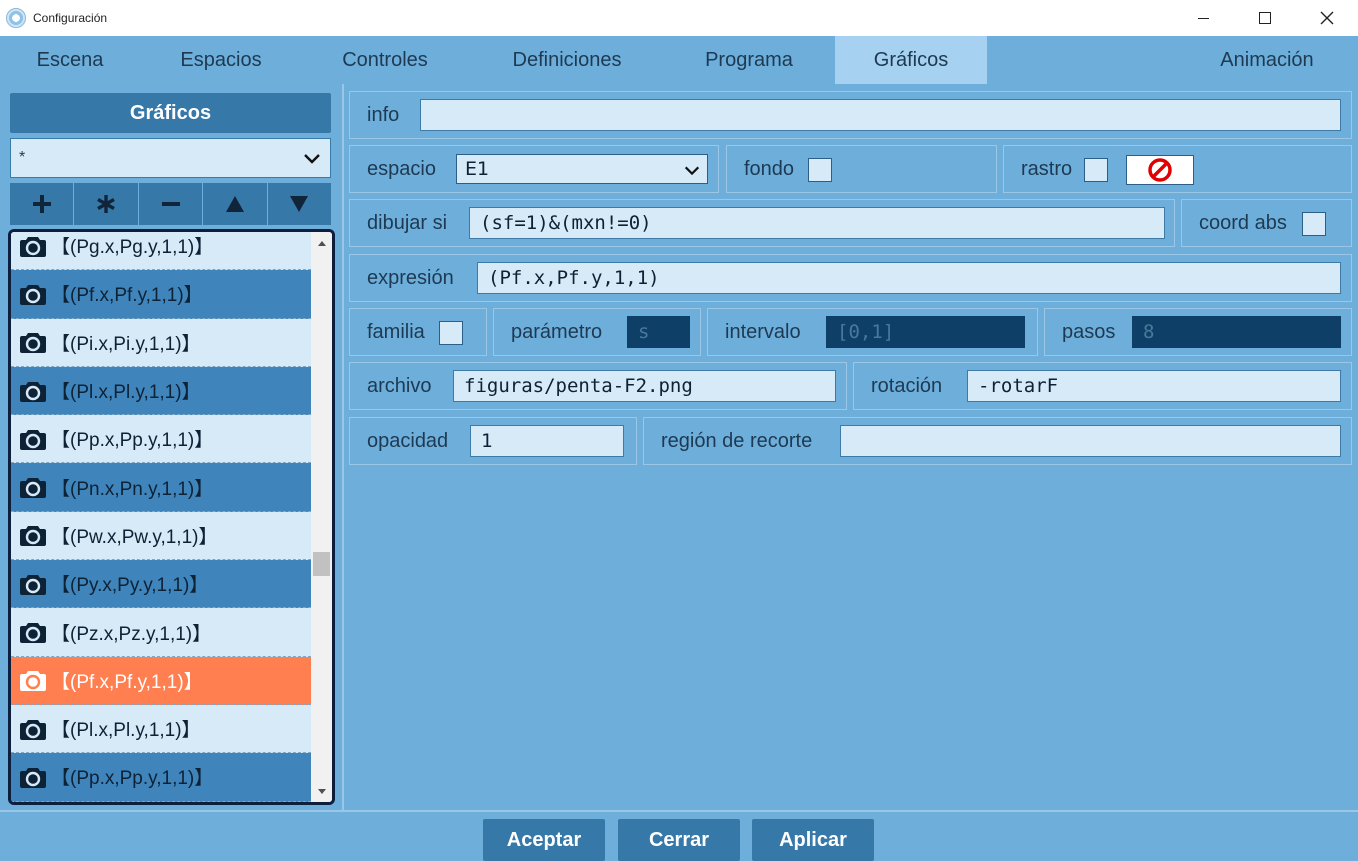 The image size is (1358, 861). I want to click on list-item-label: 【(Pz.x,Pz.y,1,1)】, so click(131, 634).